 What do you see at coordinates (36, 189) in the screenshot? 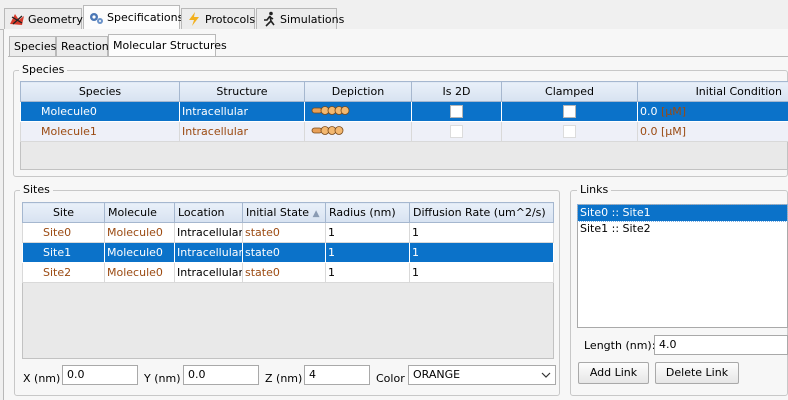
I see `sites-group-title: Sites` at bounding box center [36, 189].